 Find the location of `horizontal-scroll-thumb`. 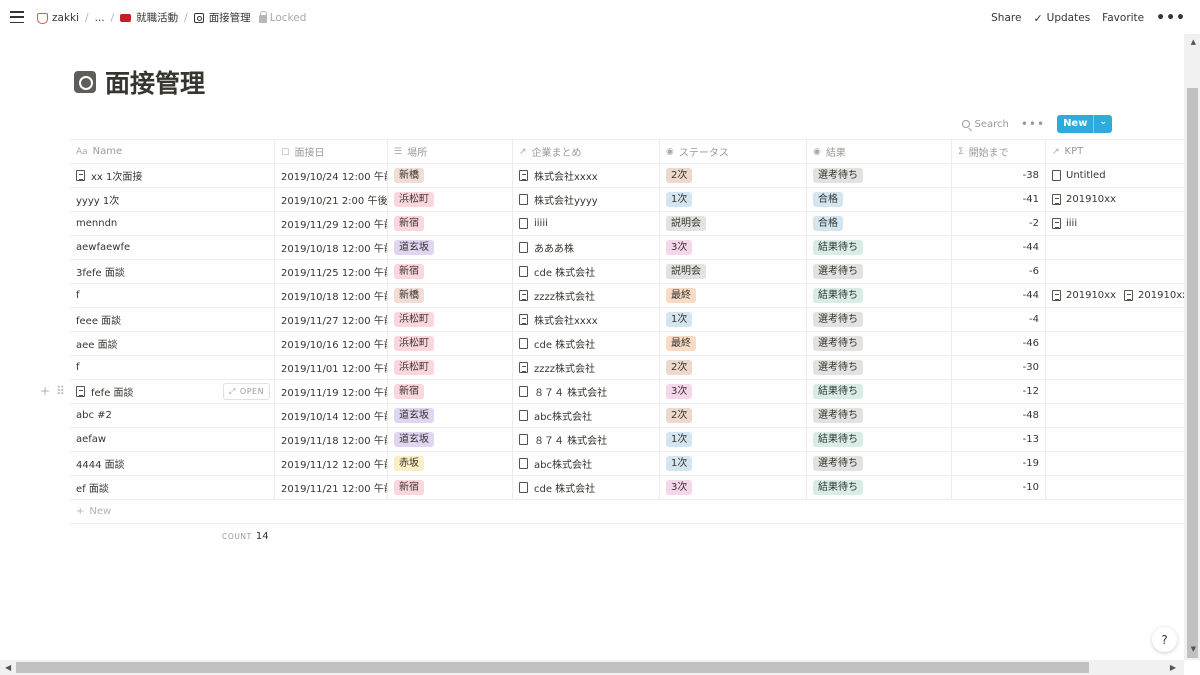

horizontal-scroll-thumb is located at coordinates (552, 667).